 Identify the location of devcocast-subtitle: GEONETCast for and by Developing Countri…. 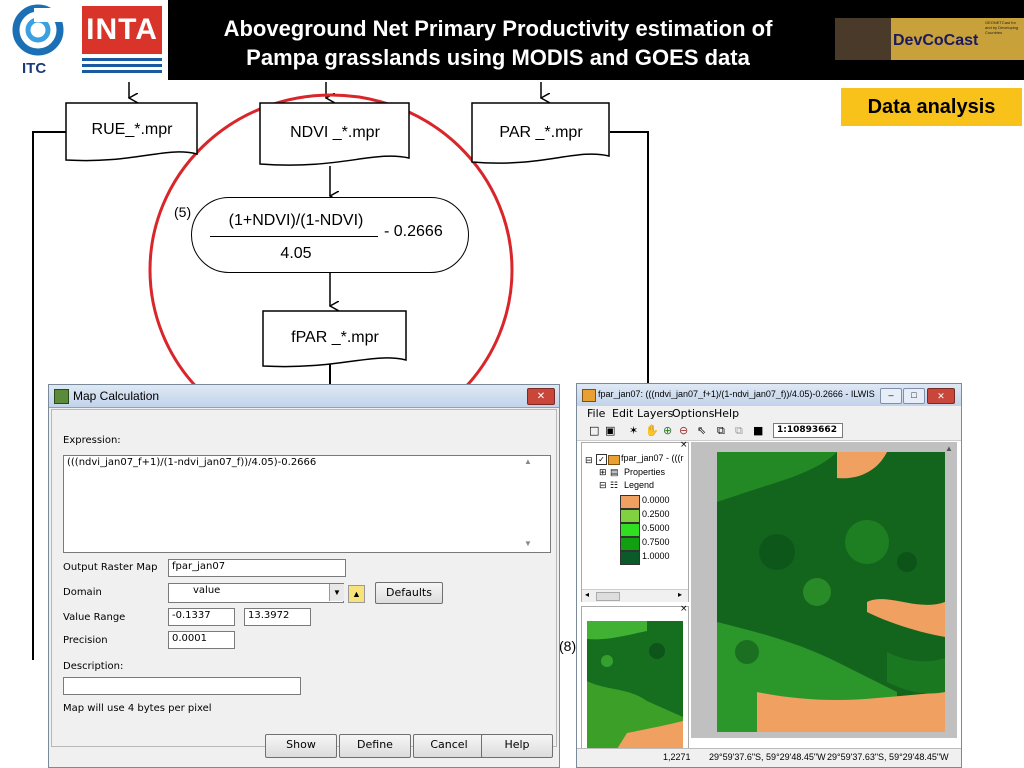
(1002, 27).